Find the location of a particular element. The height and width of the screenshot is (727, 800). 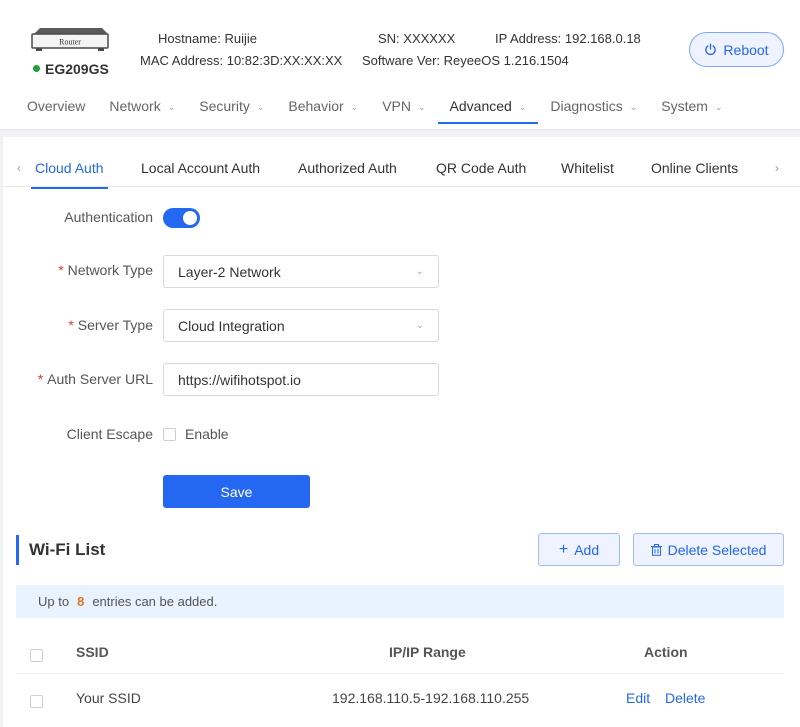

select-all-checkbox is located at coordinates (36, 654).